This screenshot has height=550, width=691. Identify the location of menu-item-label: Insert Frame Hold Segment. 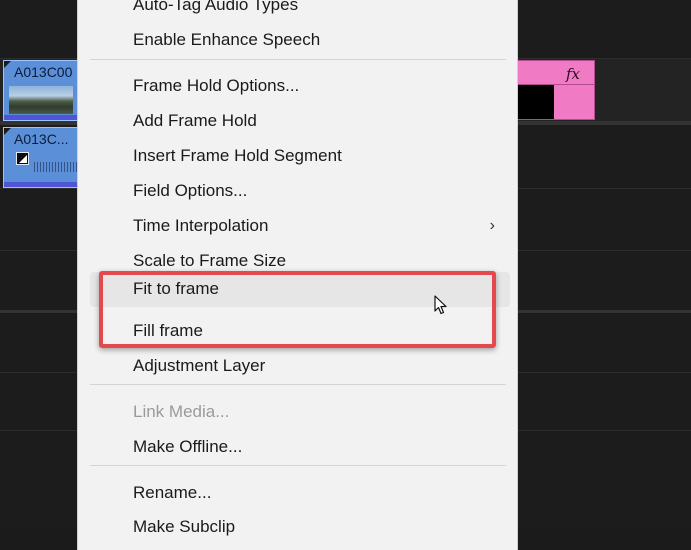
(237, 155).